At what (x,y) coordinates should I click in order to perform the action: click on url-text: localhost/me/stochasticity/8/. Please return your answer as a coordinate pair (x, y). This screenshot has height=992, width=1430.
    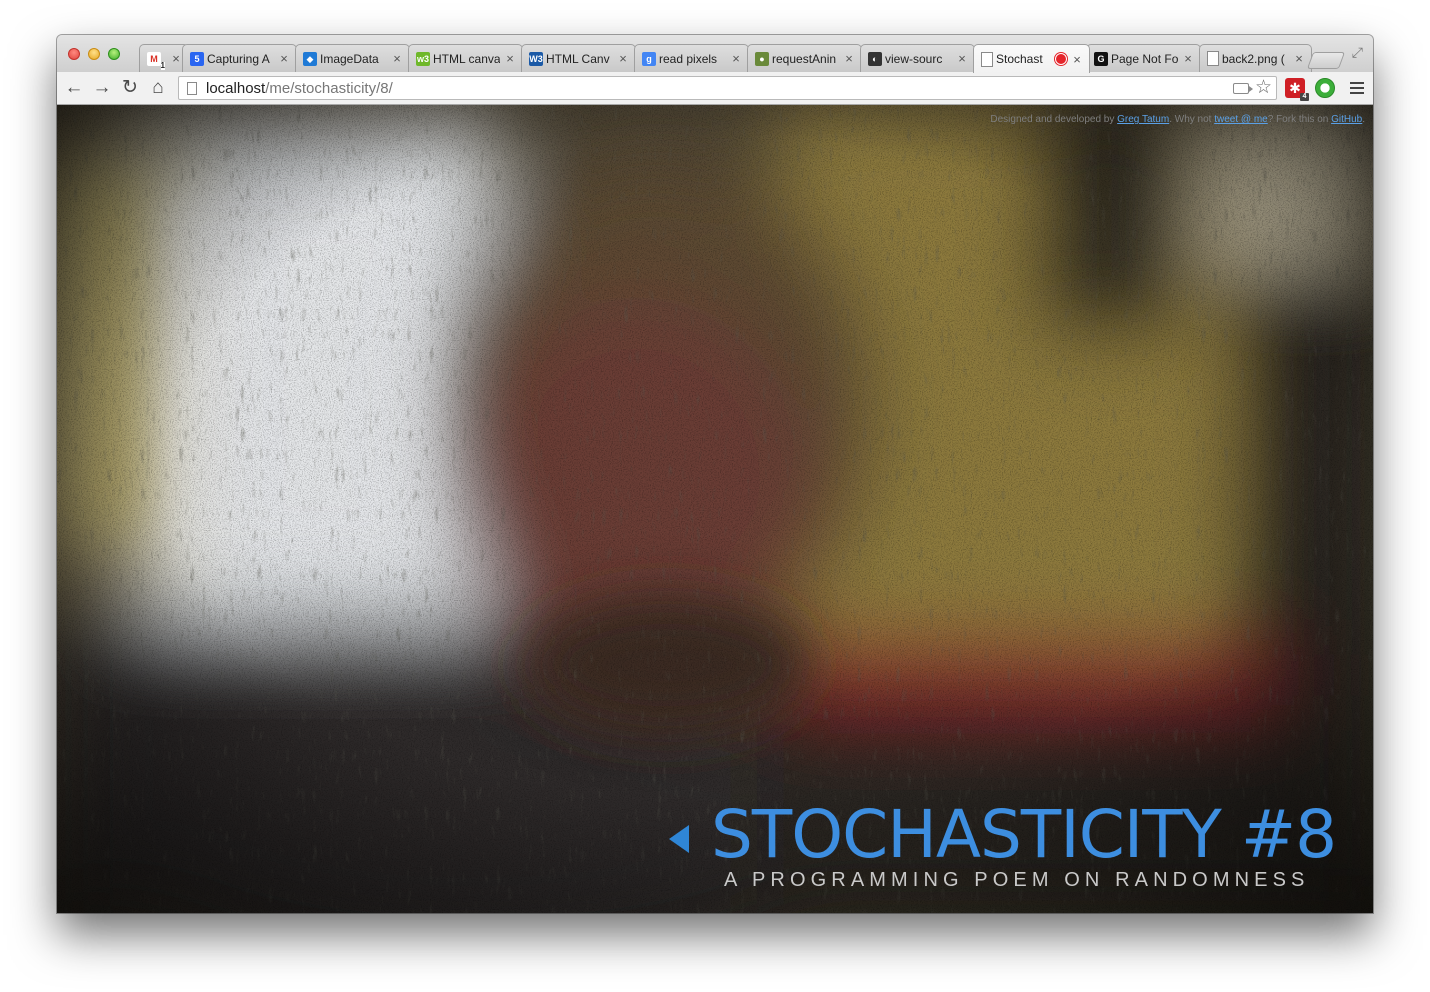
    Looking at the image, I should click on (299, 88).